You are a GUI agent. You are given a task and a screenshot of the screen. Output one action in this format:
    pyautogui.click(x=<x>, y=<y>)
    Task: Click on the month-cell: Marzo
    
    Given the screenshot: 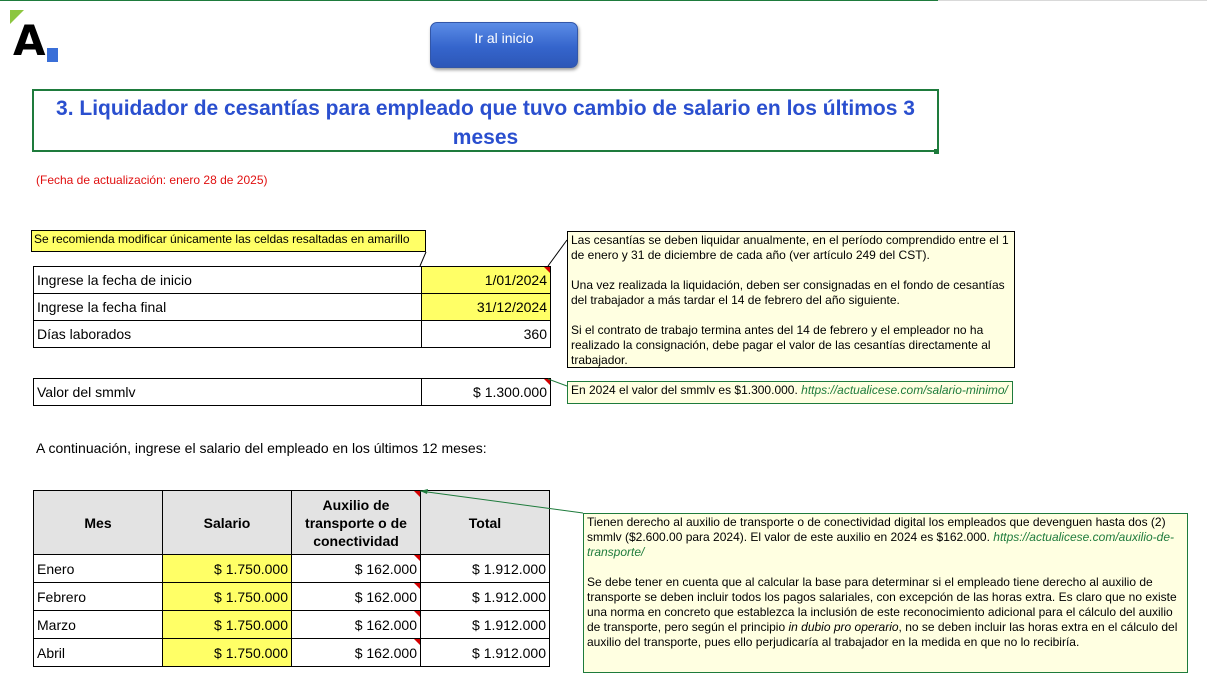 What is the action you would take?
    pyautogui.click(x=98, y=624)
    